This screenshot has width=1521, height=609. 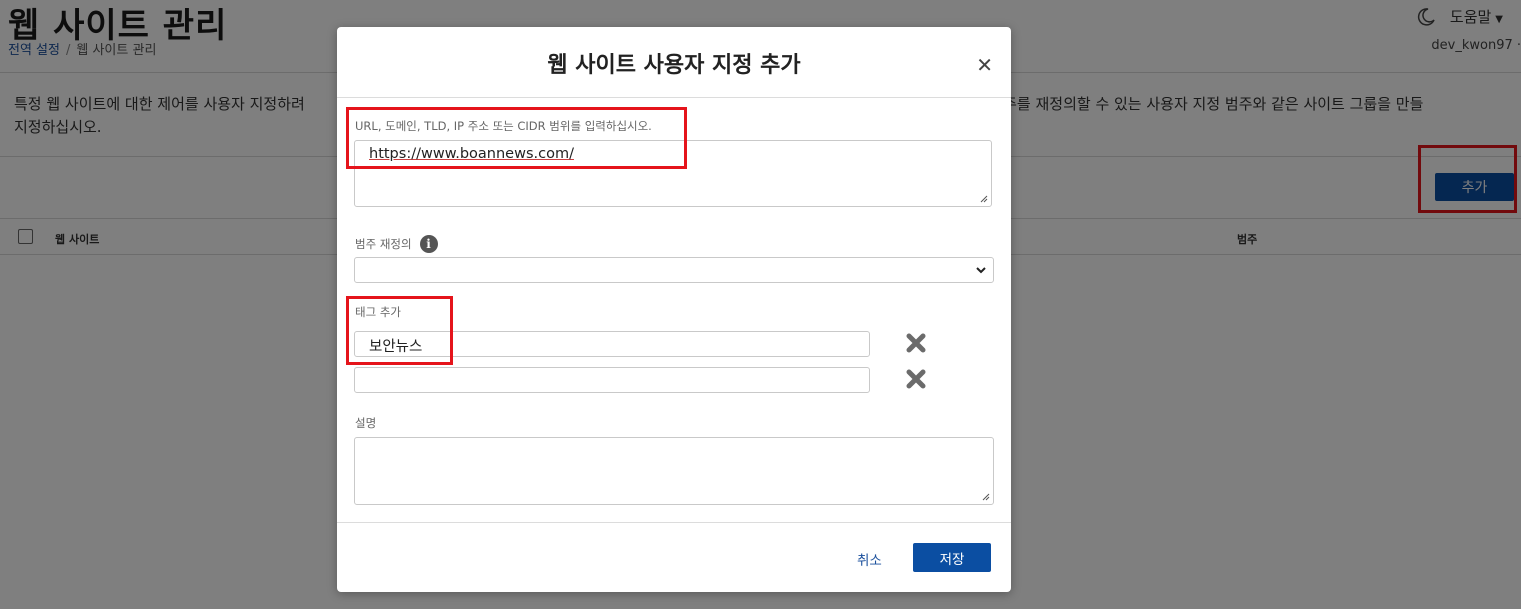 What do you see at coordinates (428, 244) in the screenshot?
I see `info-icon: i` at bounding box center [428, 244].